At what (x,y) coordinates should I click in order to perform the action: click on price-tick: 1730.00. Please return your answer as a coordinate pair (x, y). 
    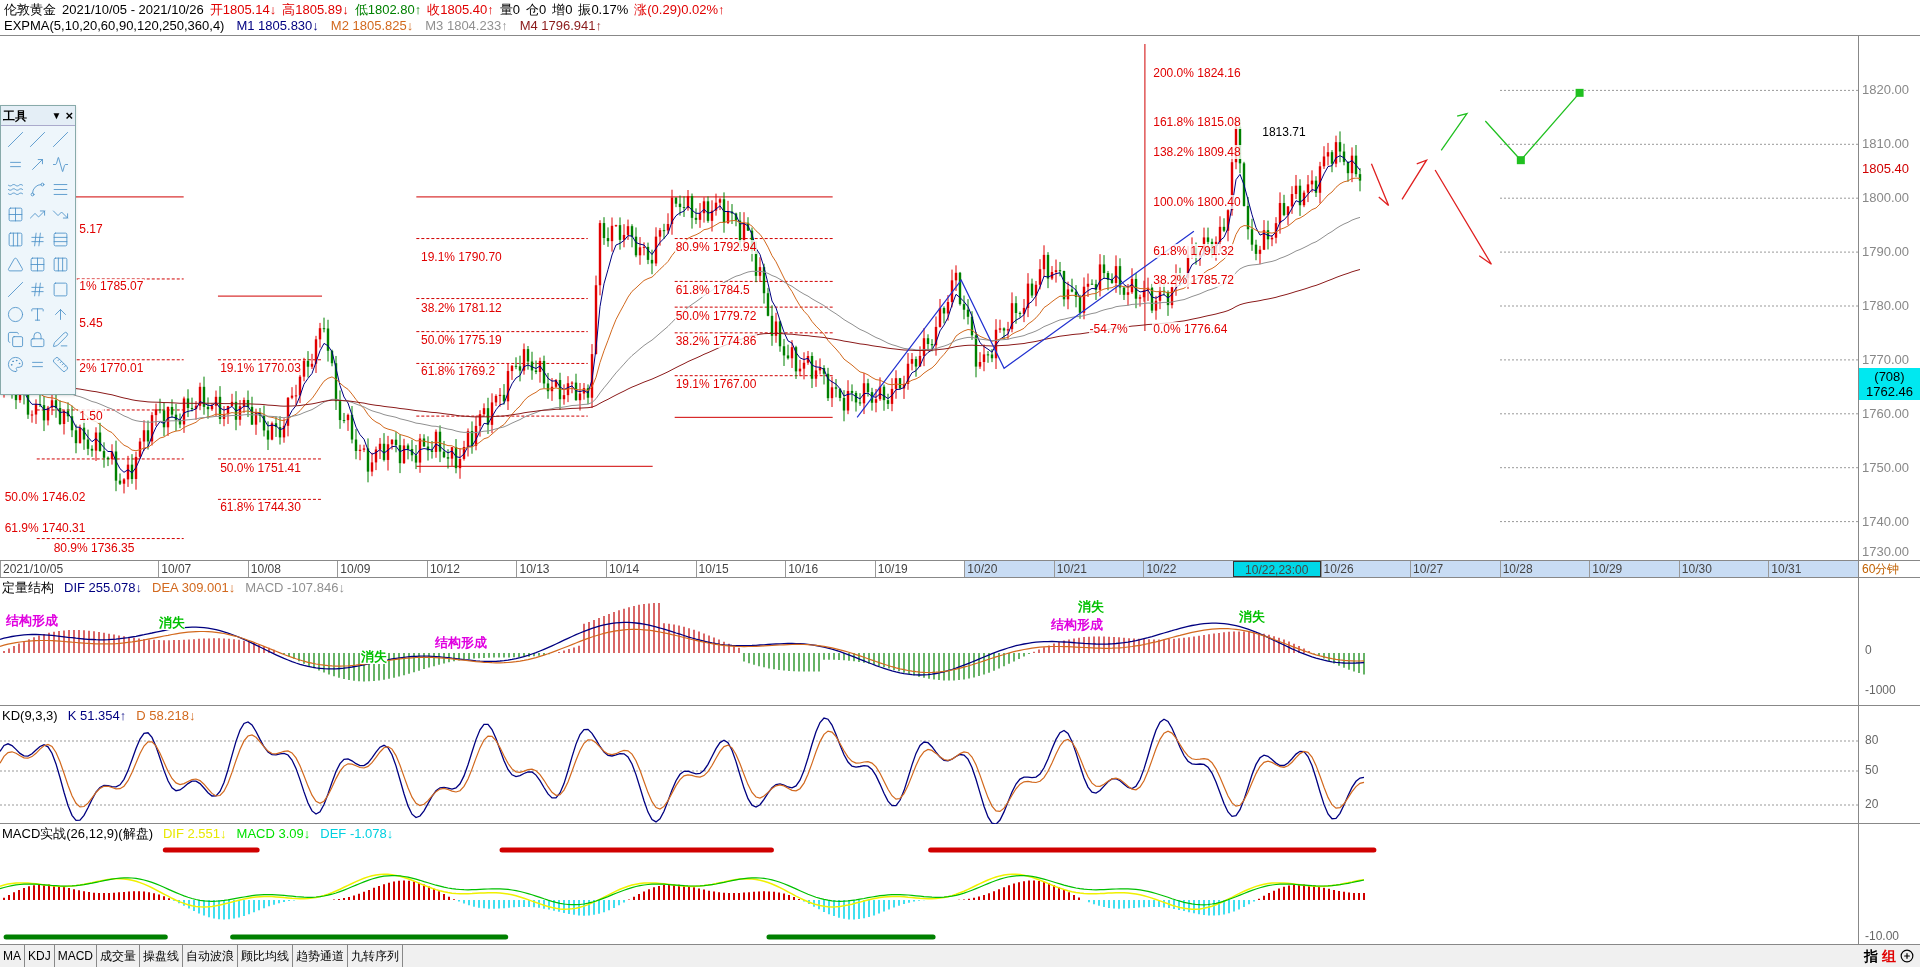
    Looking at the image, I should click on (1885, 552).